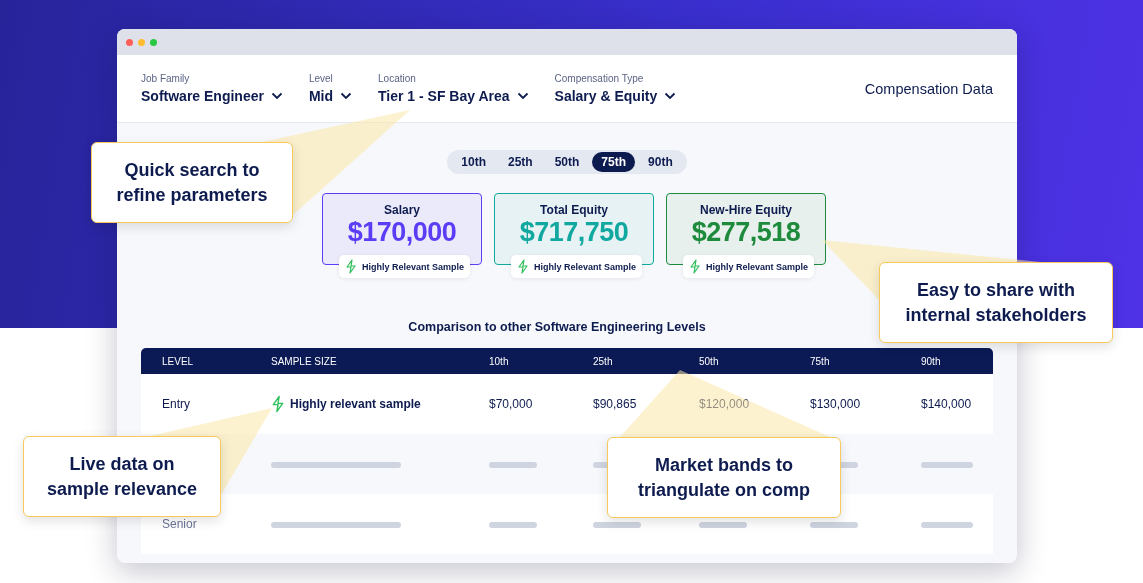 The image size is (1143, 583). What do you see at coordinates (355, 404) in the screenshot?
I see `table-cell: Highly relevant sample` at bounding box center [355, 404].